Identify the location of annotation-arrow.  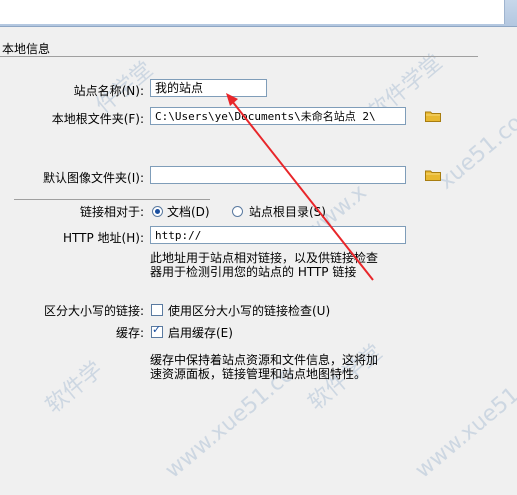
(300, 187).